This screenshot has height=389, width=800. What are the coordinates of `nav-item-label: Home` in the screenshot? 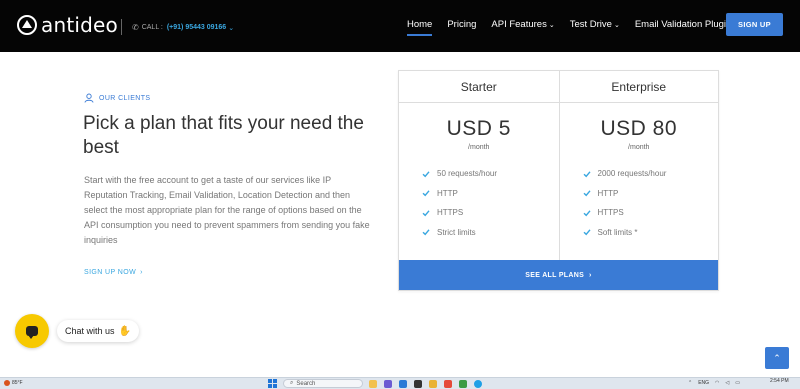 It's located at (420, 24).